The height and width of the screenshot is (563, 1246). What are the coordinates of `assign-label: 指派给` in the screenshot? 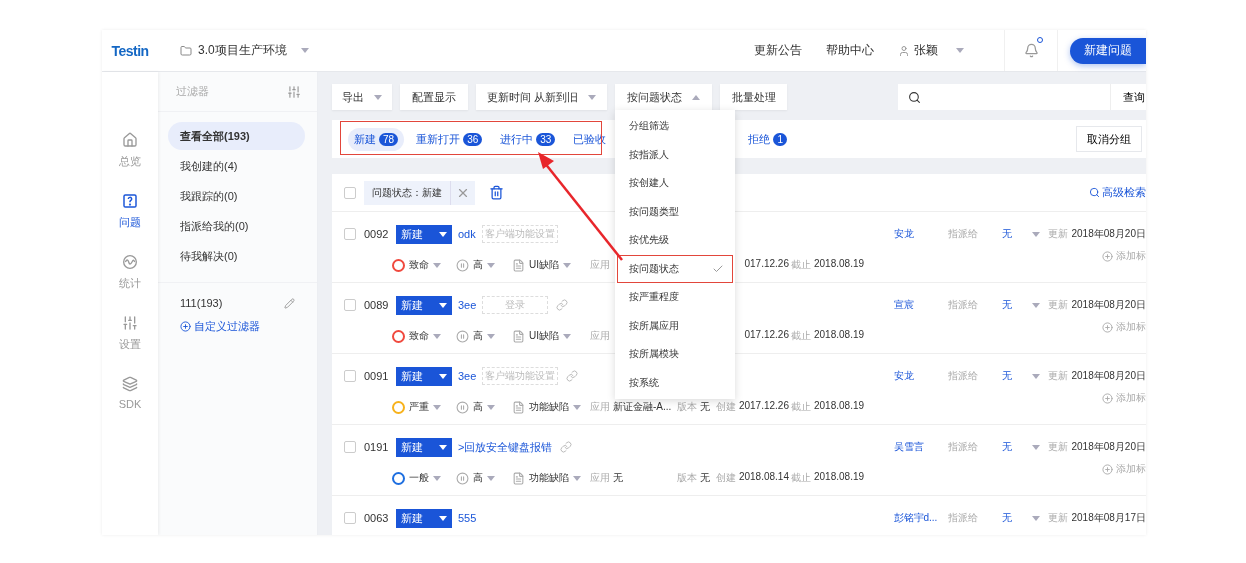 It's located at (963, 447).